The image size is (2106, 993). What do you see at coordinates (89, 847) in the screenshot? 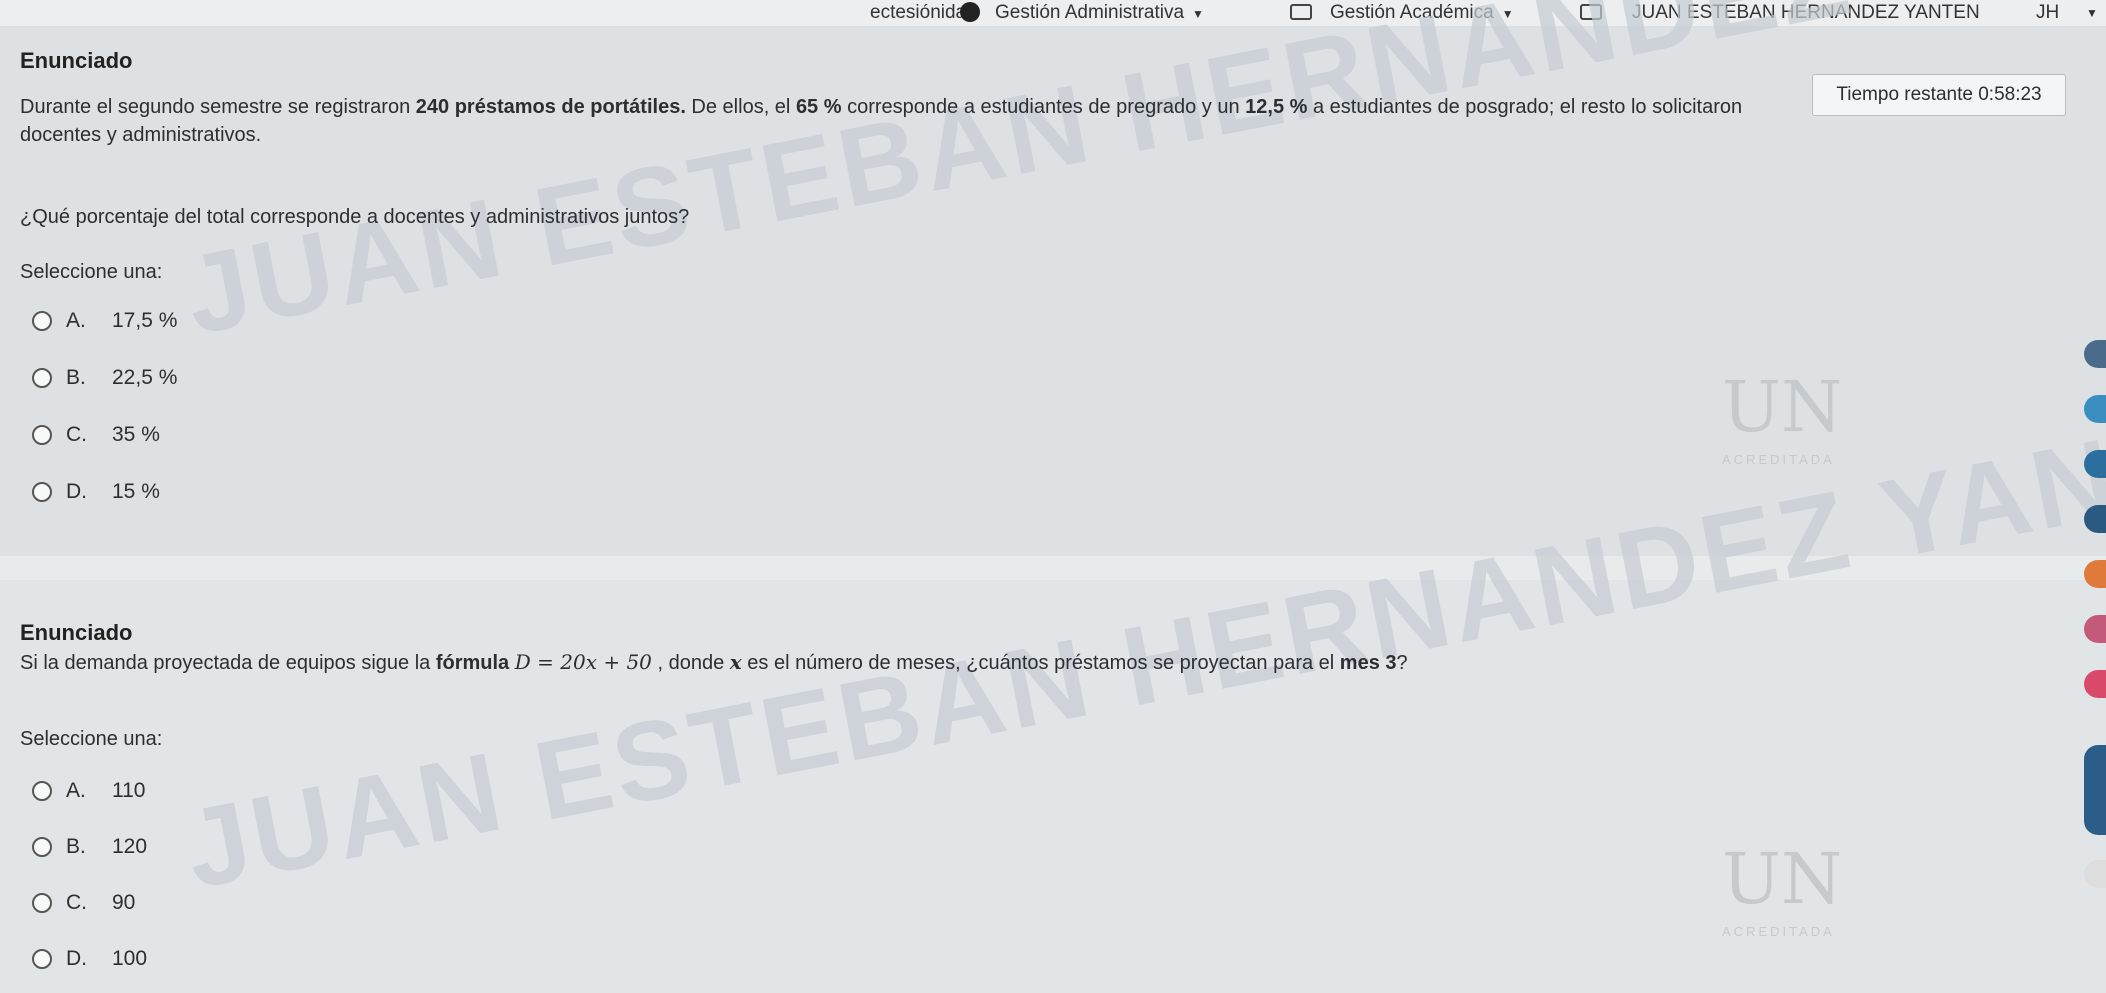
I see `q2-option-b: B. 120` at bounding box center [89, 847].